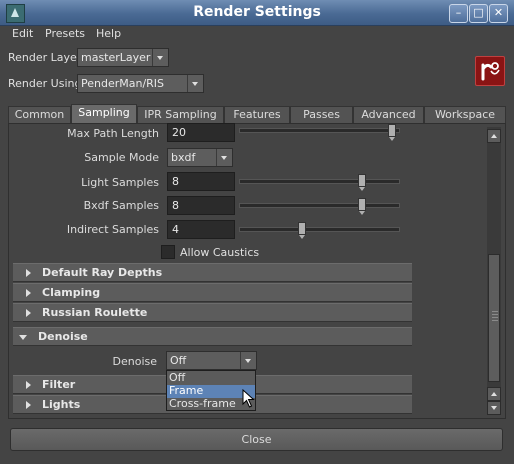  What do you see at coordinates (201, 181) in the screenshot?
I see `light-samples-field: 8` at bounding box center [201, 181].